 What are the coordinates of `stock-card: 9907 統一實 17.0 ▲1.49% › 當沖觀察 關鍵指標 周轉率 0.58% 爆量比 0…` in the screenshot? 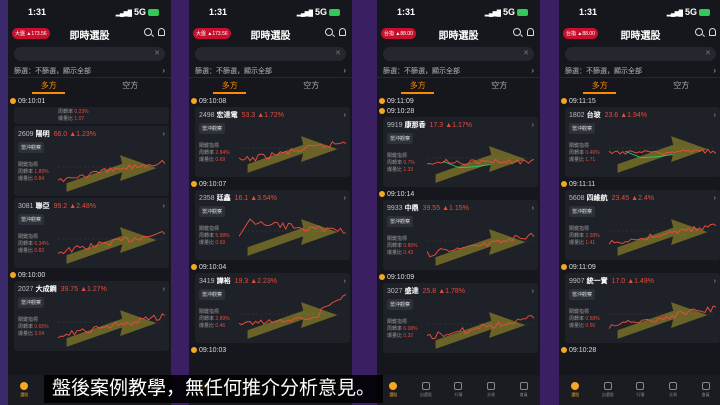 It's located at (642, 308).